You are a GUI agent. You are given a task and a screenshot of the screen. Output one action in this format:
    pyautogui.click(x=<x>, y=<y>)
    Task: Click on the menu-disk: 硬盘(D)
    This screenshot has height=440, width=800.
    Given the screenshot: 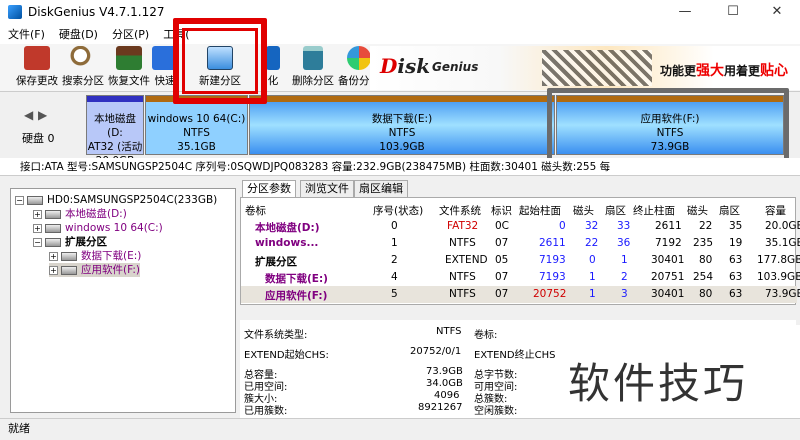 What is the action you would take?
    pyautogui.click(x=78, y=34)
    